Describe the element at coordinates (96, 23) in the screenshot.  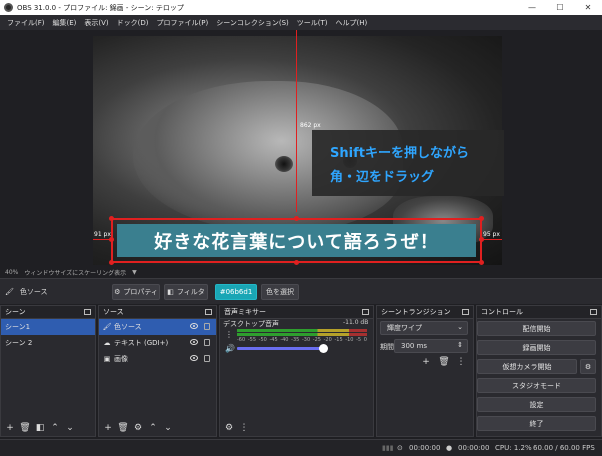
I see `menu-view: 表示(V)` at that location.